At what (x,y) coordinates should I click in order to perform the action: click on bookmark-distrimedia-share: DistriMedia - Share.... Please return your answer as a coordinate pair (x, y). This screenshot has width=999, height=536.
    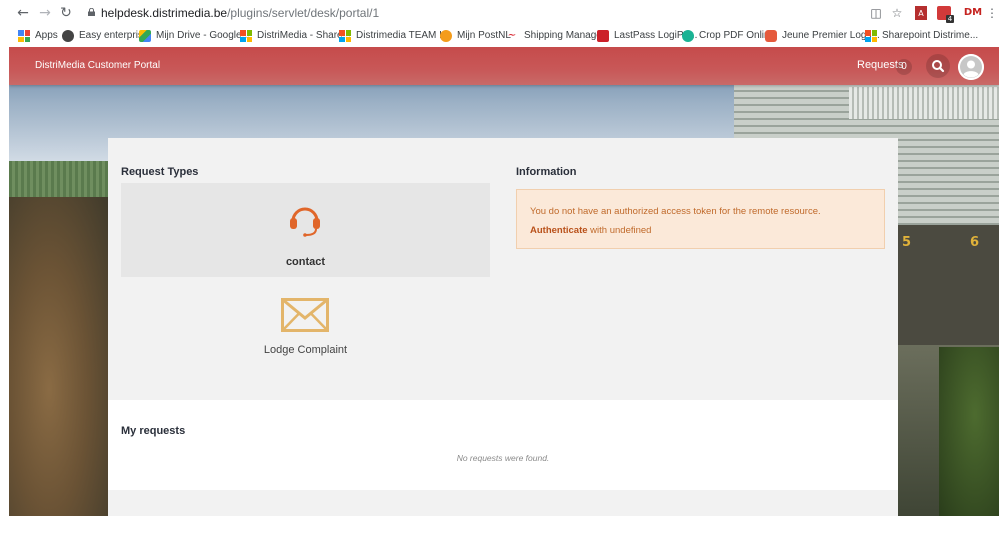
    Looking at the image, I should click on (295, 36).